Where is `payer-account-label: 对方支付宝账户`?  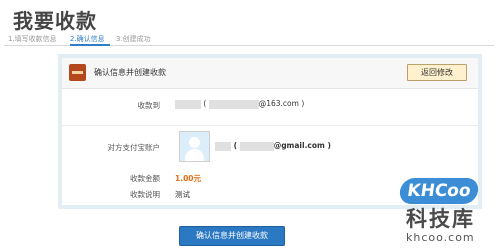
payer-account-label: 对方支付宝账户 is located at coordinates (134, 147).